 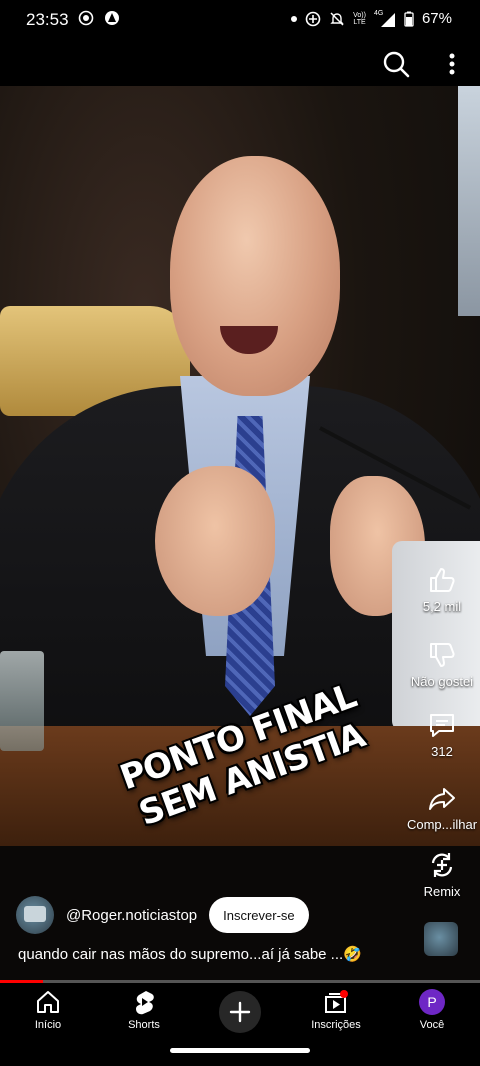 I want to click on remix-icon, so click(x=442, y=865).